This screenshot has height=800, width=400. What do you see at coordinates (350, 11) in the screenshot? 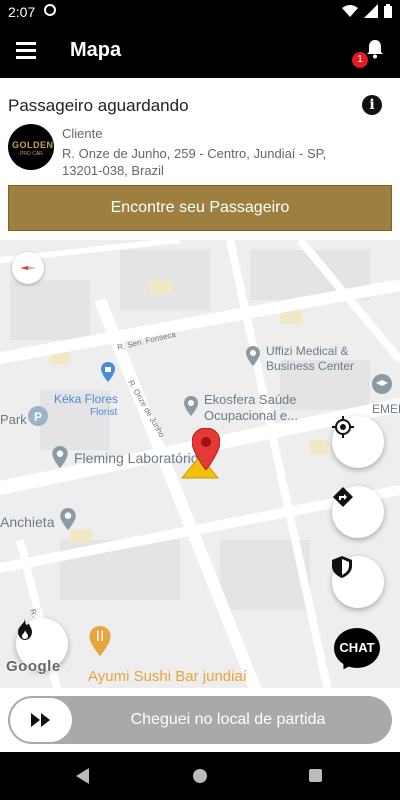
I see `wifi-icon` at bounding box center [350, 11].